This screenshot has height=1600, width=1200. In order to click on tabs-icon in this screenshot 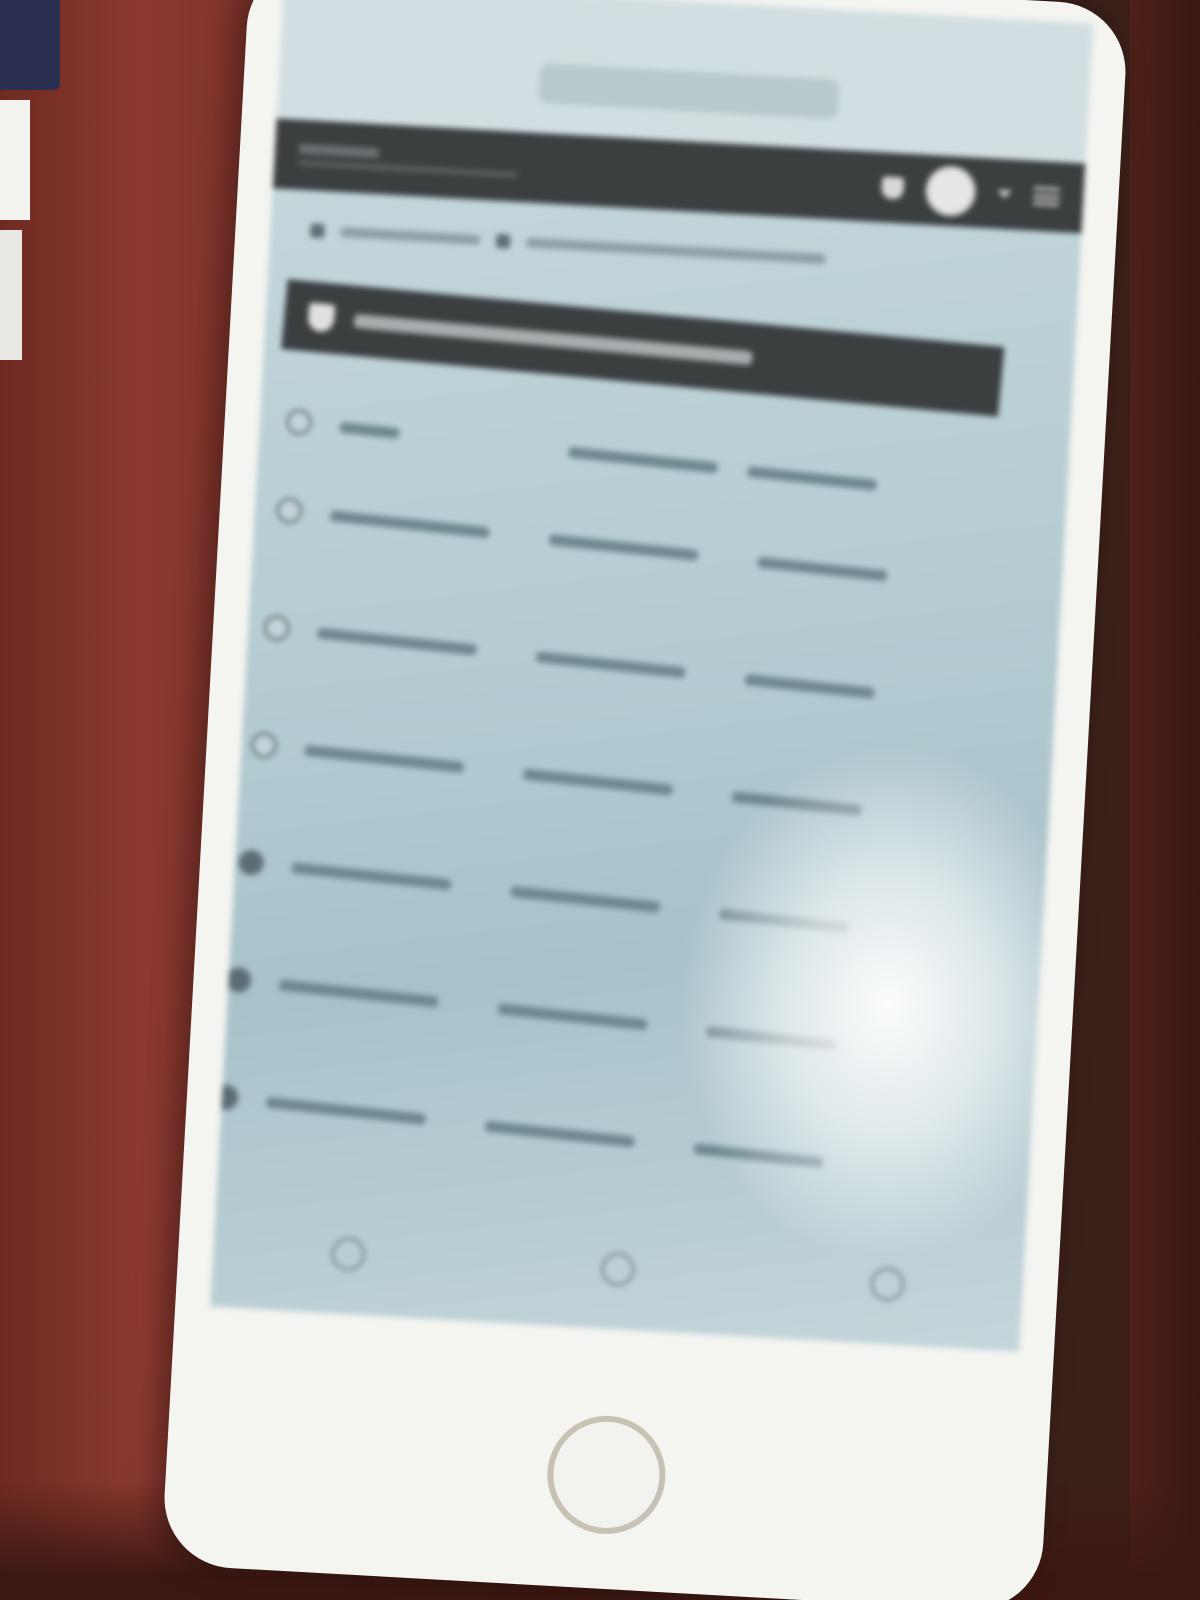, I will do `click(887, 1284)`.